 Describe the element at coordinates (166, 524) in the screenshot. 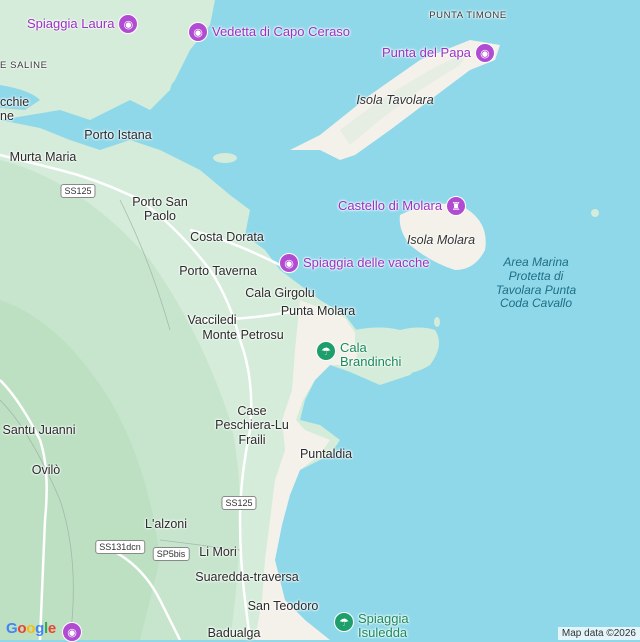

I see `label-lalzoni: L'alzoni` at that location.